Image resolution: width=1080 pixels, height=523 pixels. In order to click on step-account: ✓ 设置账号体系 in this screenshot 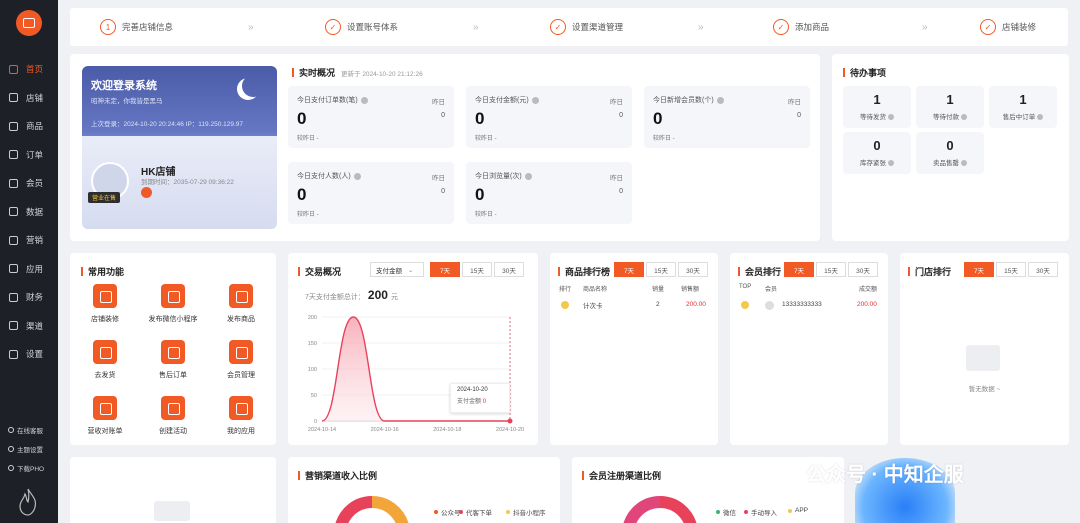, I will do `click(361, 27)`.